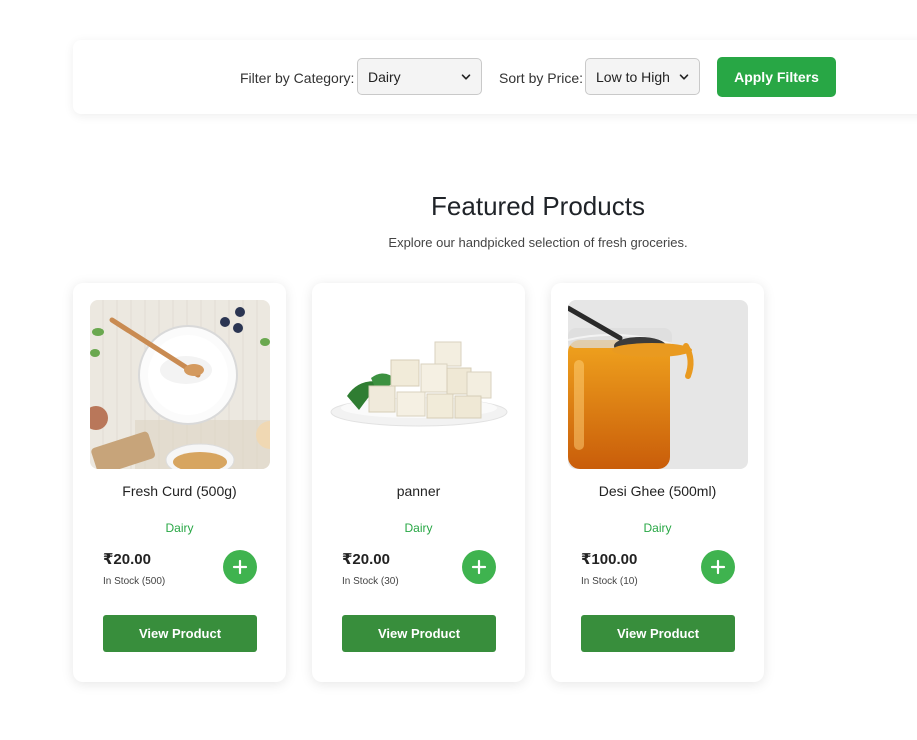 The width and height of the screenshot is (917, 740). I want to click on product-name: Desi Ghee (500ml), so click(657, 491).